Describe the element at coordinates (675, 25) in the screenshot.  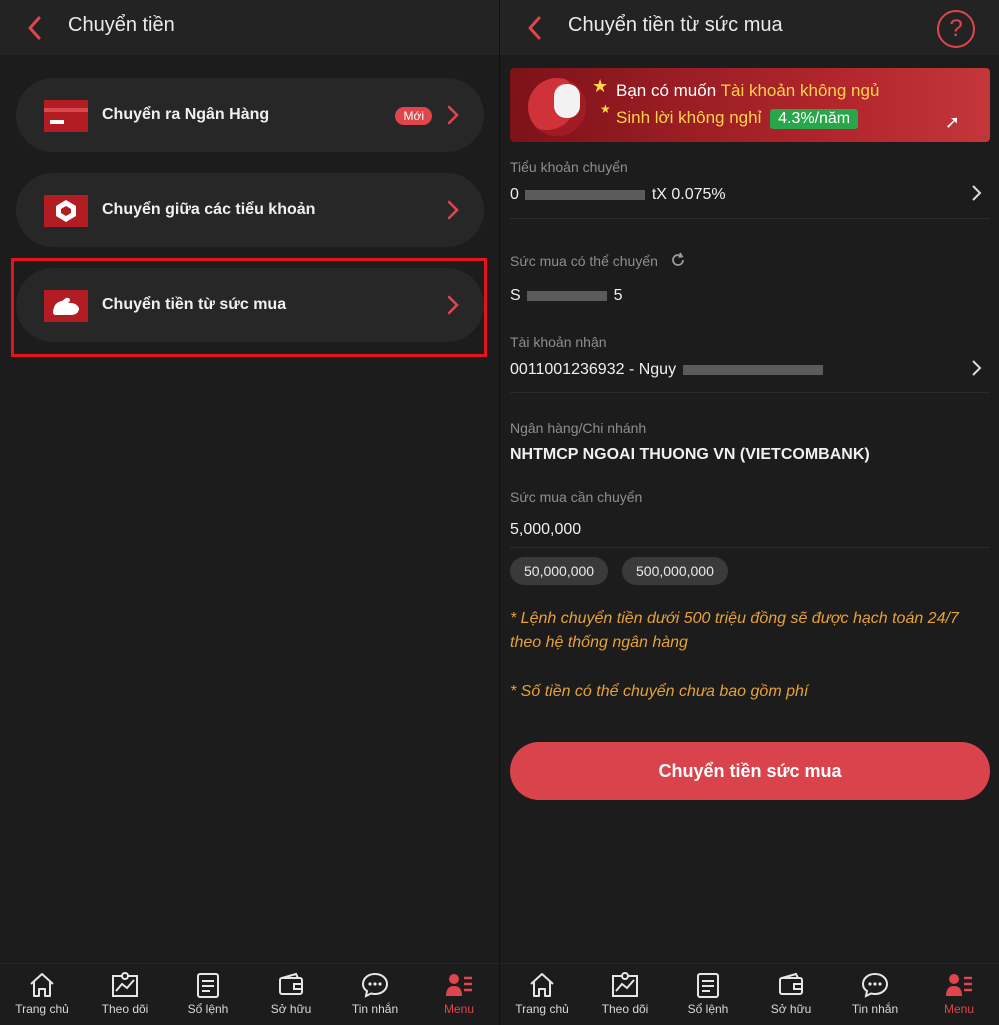
I see `page-title: Chuyển tiền từ sức mua` at that location.